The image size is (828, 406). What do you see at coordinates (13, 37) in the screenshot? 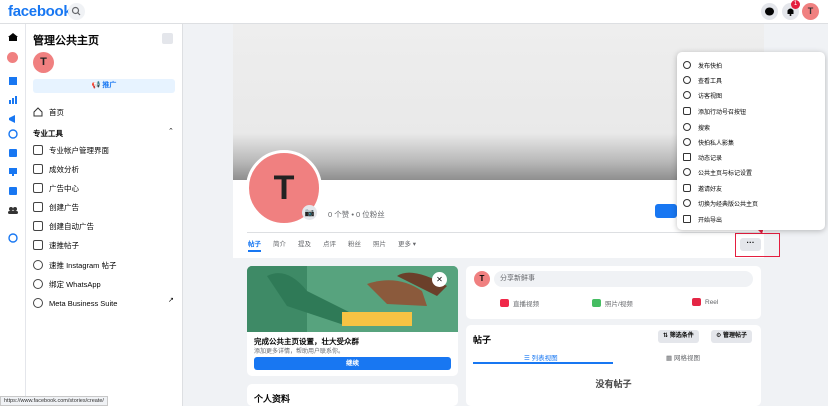
I see `home-icon` at bounding box center [13, 37].